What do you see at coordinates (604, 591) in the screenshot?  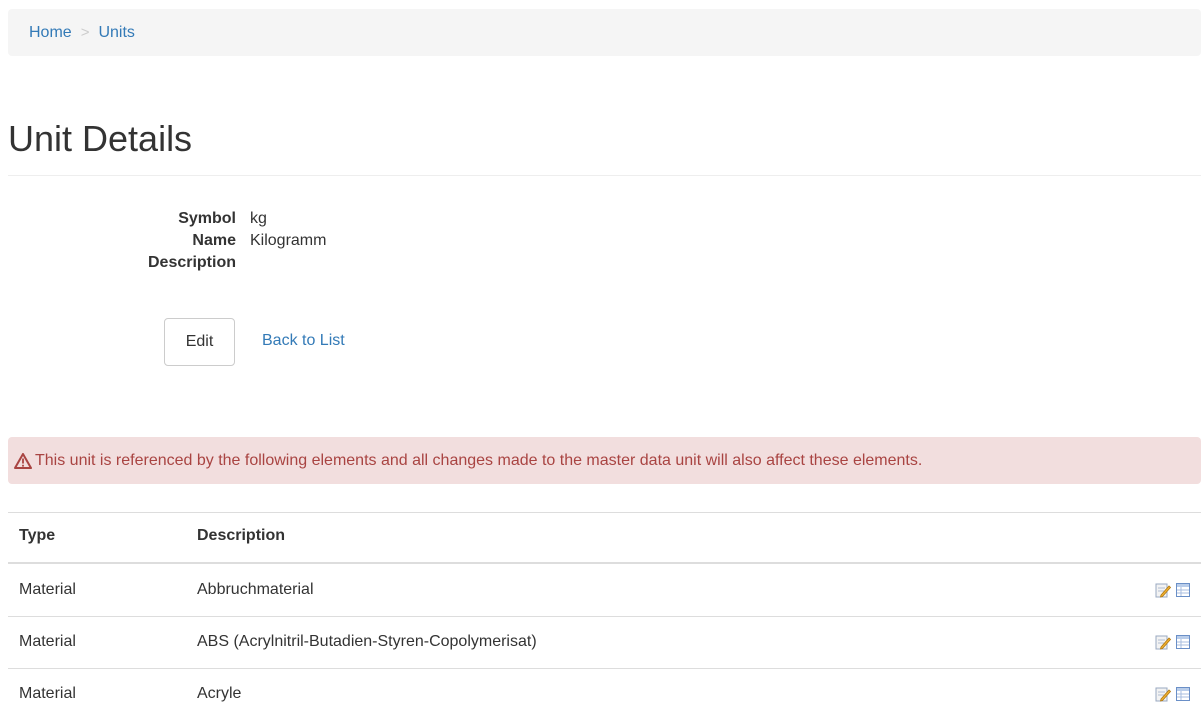 I see `table-row: Material Abbruchmaterial` at bounding box center [604, 591].